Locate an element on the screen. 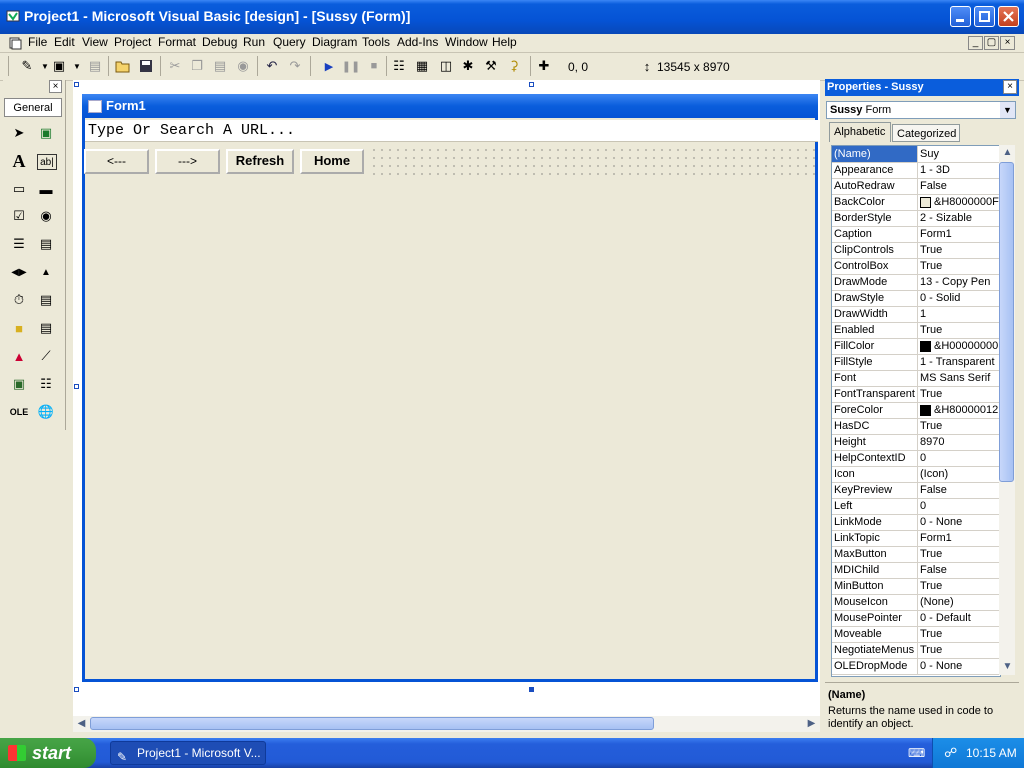 This screenshot has height=768, width=1024. property-name: KeyPreview is located at coordinates (875, 490).